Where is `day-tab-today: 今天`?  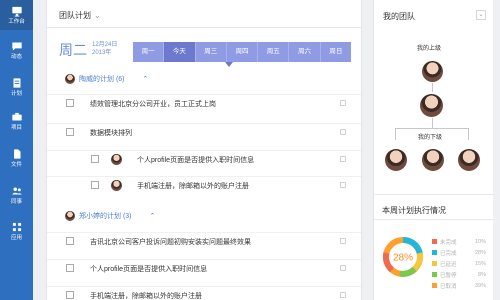
day-tab-today: 今天 is located at coordinates (180, 52).